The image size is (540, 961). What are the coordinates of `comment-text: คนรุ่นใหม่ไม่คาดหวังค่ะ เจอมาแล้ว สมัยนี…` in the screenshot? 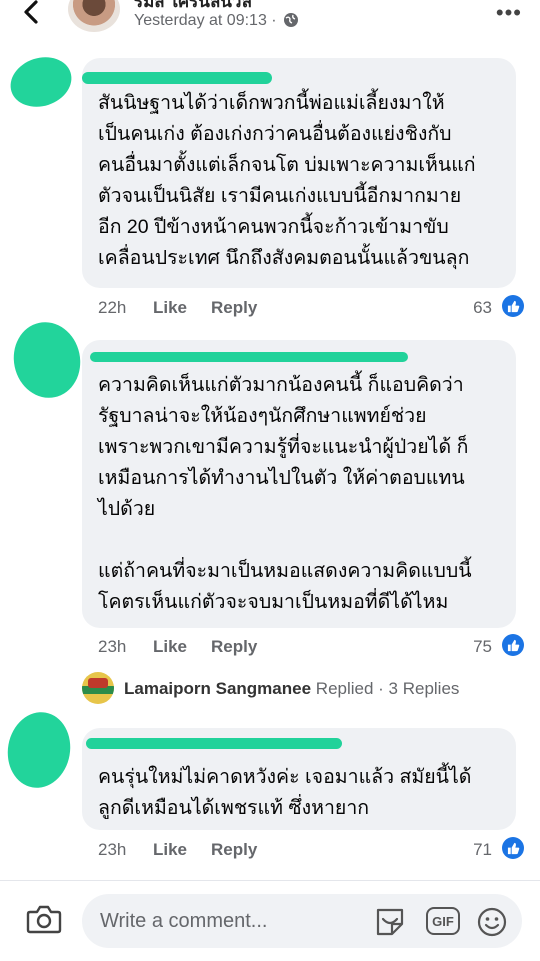 It's located at (285, 792).